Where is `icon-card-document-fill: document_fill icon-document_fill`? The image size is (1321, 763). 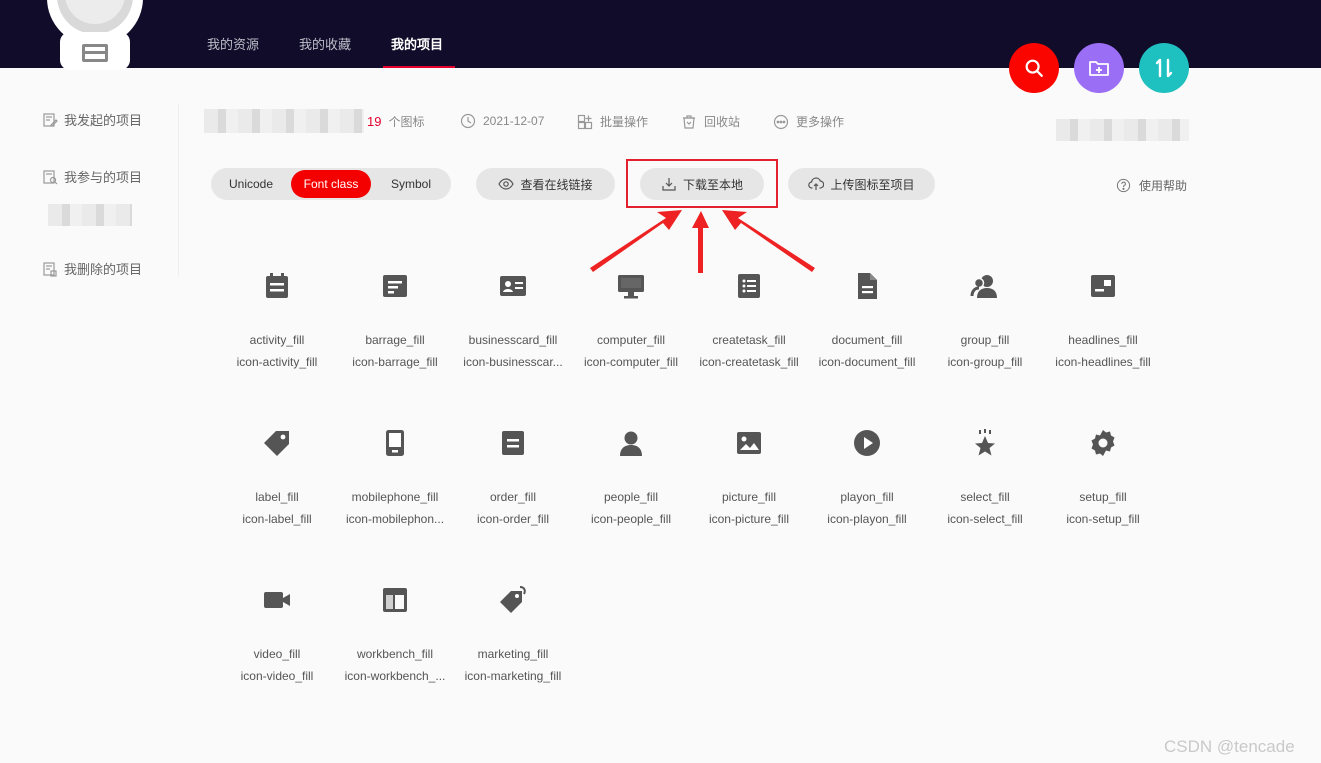
icon-card-document-fill: document_fill icon-document_fill is located at coordinates (867, 320).